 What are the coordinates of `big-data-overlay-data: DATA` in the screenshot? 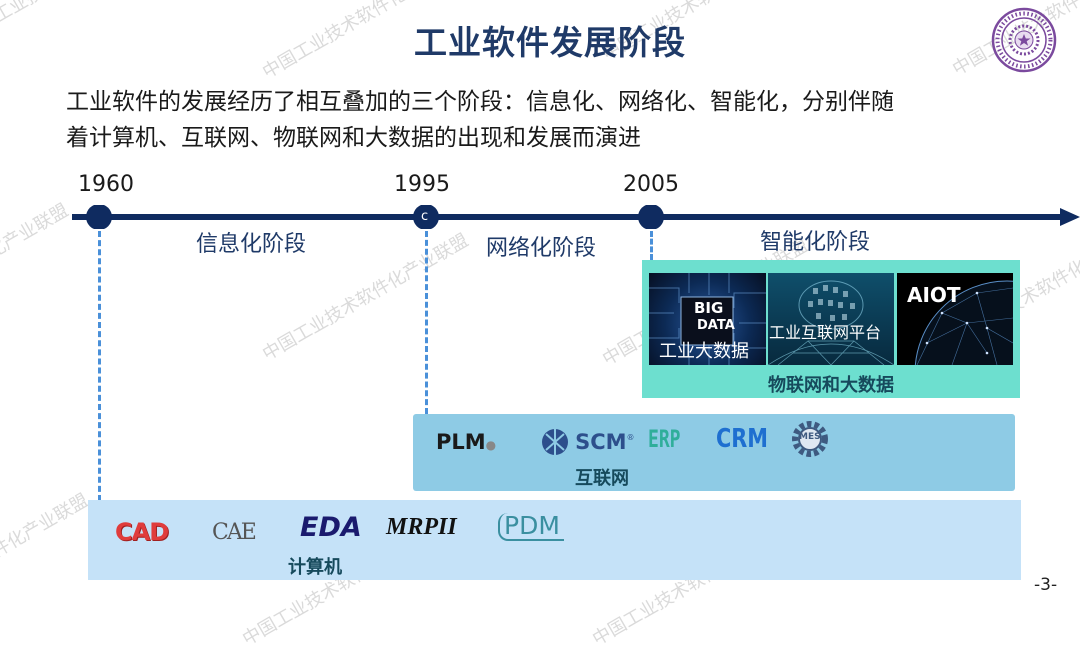 It's located at (716, 325).